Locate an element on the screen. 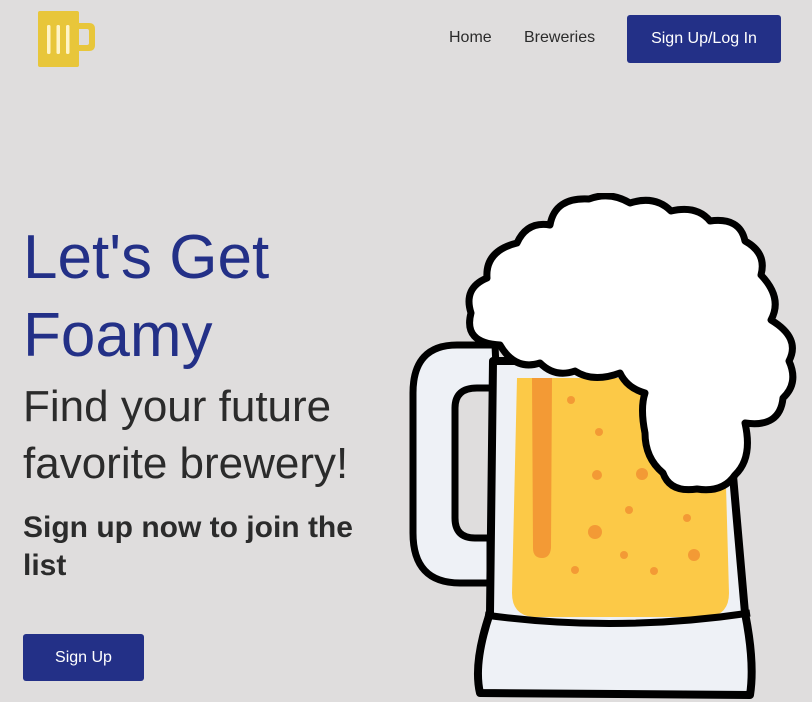  signup-button: Sign Up is located at coordinates (83, 657).